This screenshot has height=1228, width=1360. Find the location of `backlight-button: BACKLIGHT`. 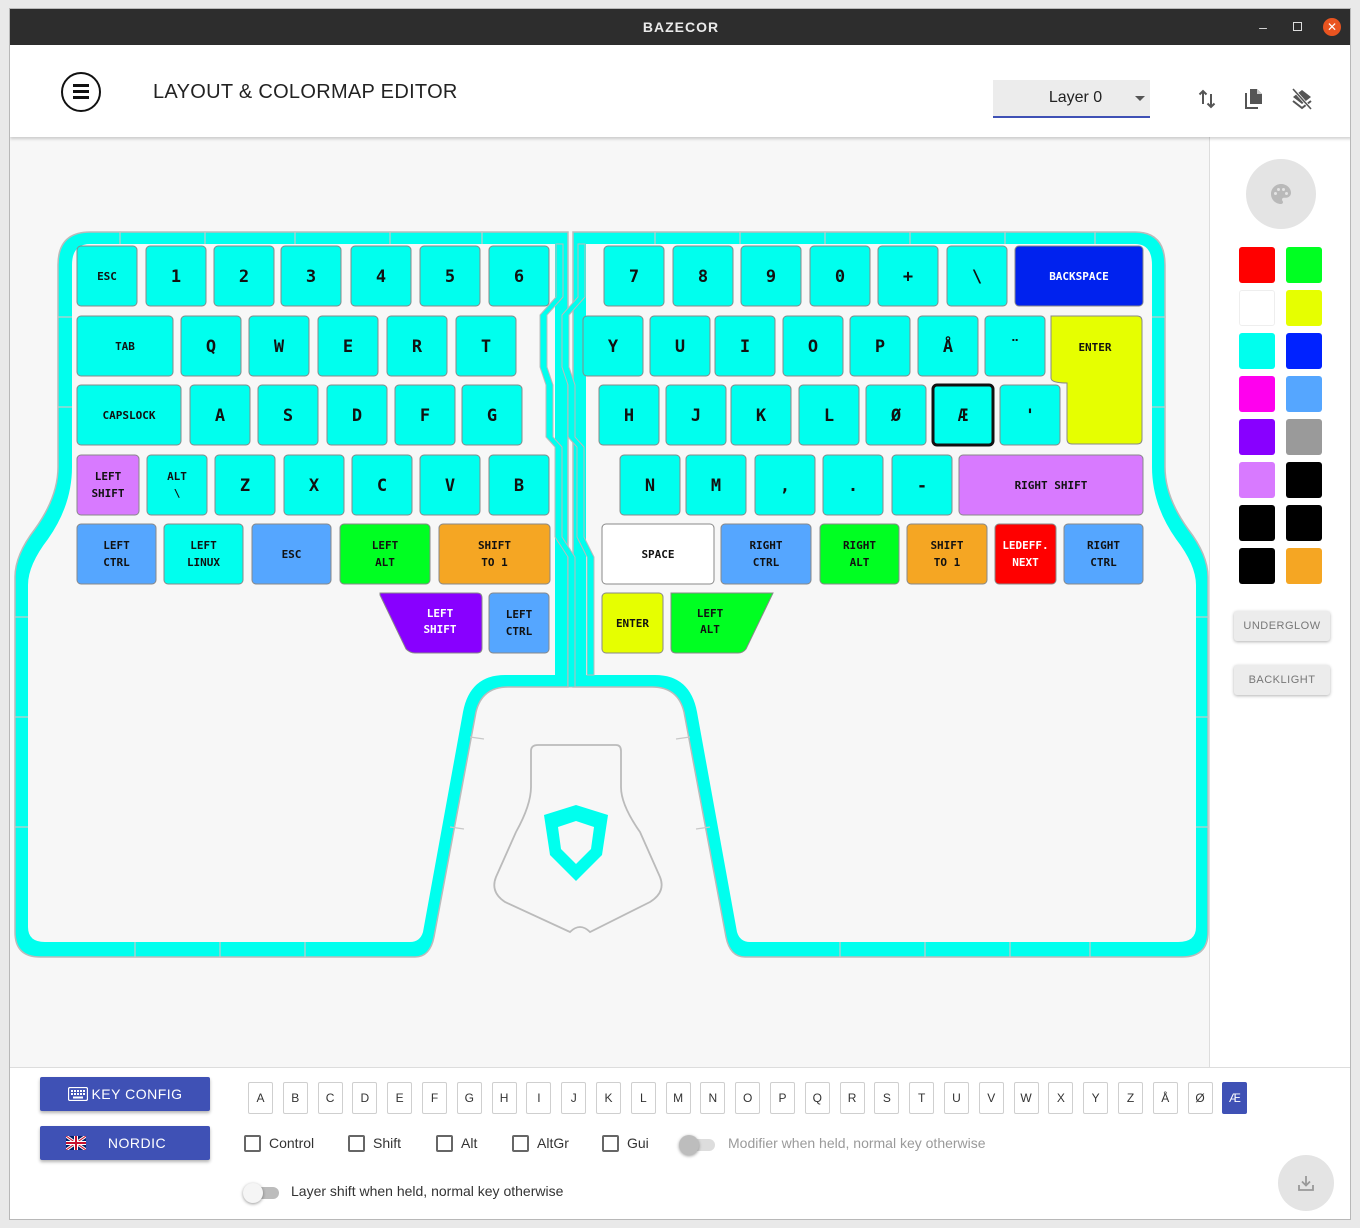

backlight-button: BACKLIGHT is located at coordinates (1282, 680).